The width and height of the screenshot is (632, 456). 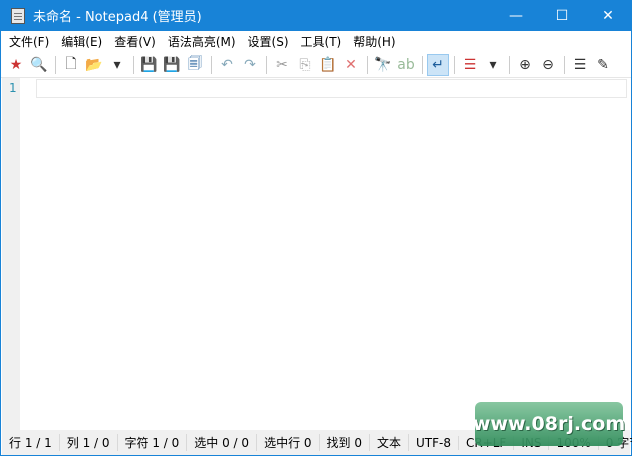 I want to click on undo-button: ↶, so click(x=227, y=65).